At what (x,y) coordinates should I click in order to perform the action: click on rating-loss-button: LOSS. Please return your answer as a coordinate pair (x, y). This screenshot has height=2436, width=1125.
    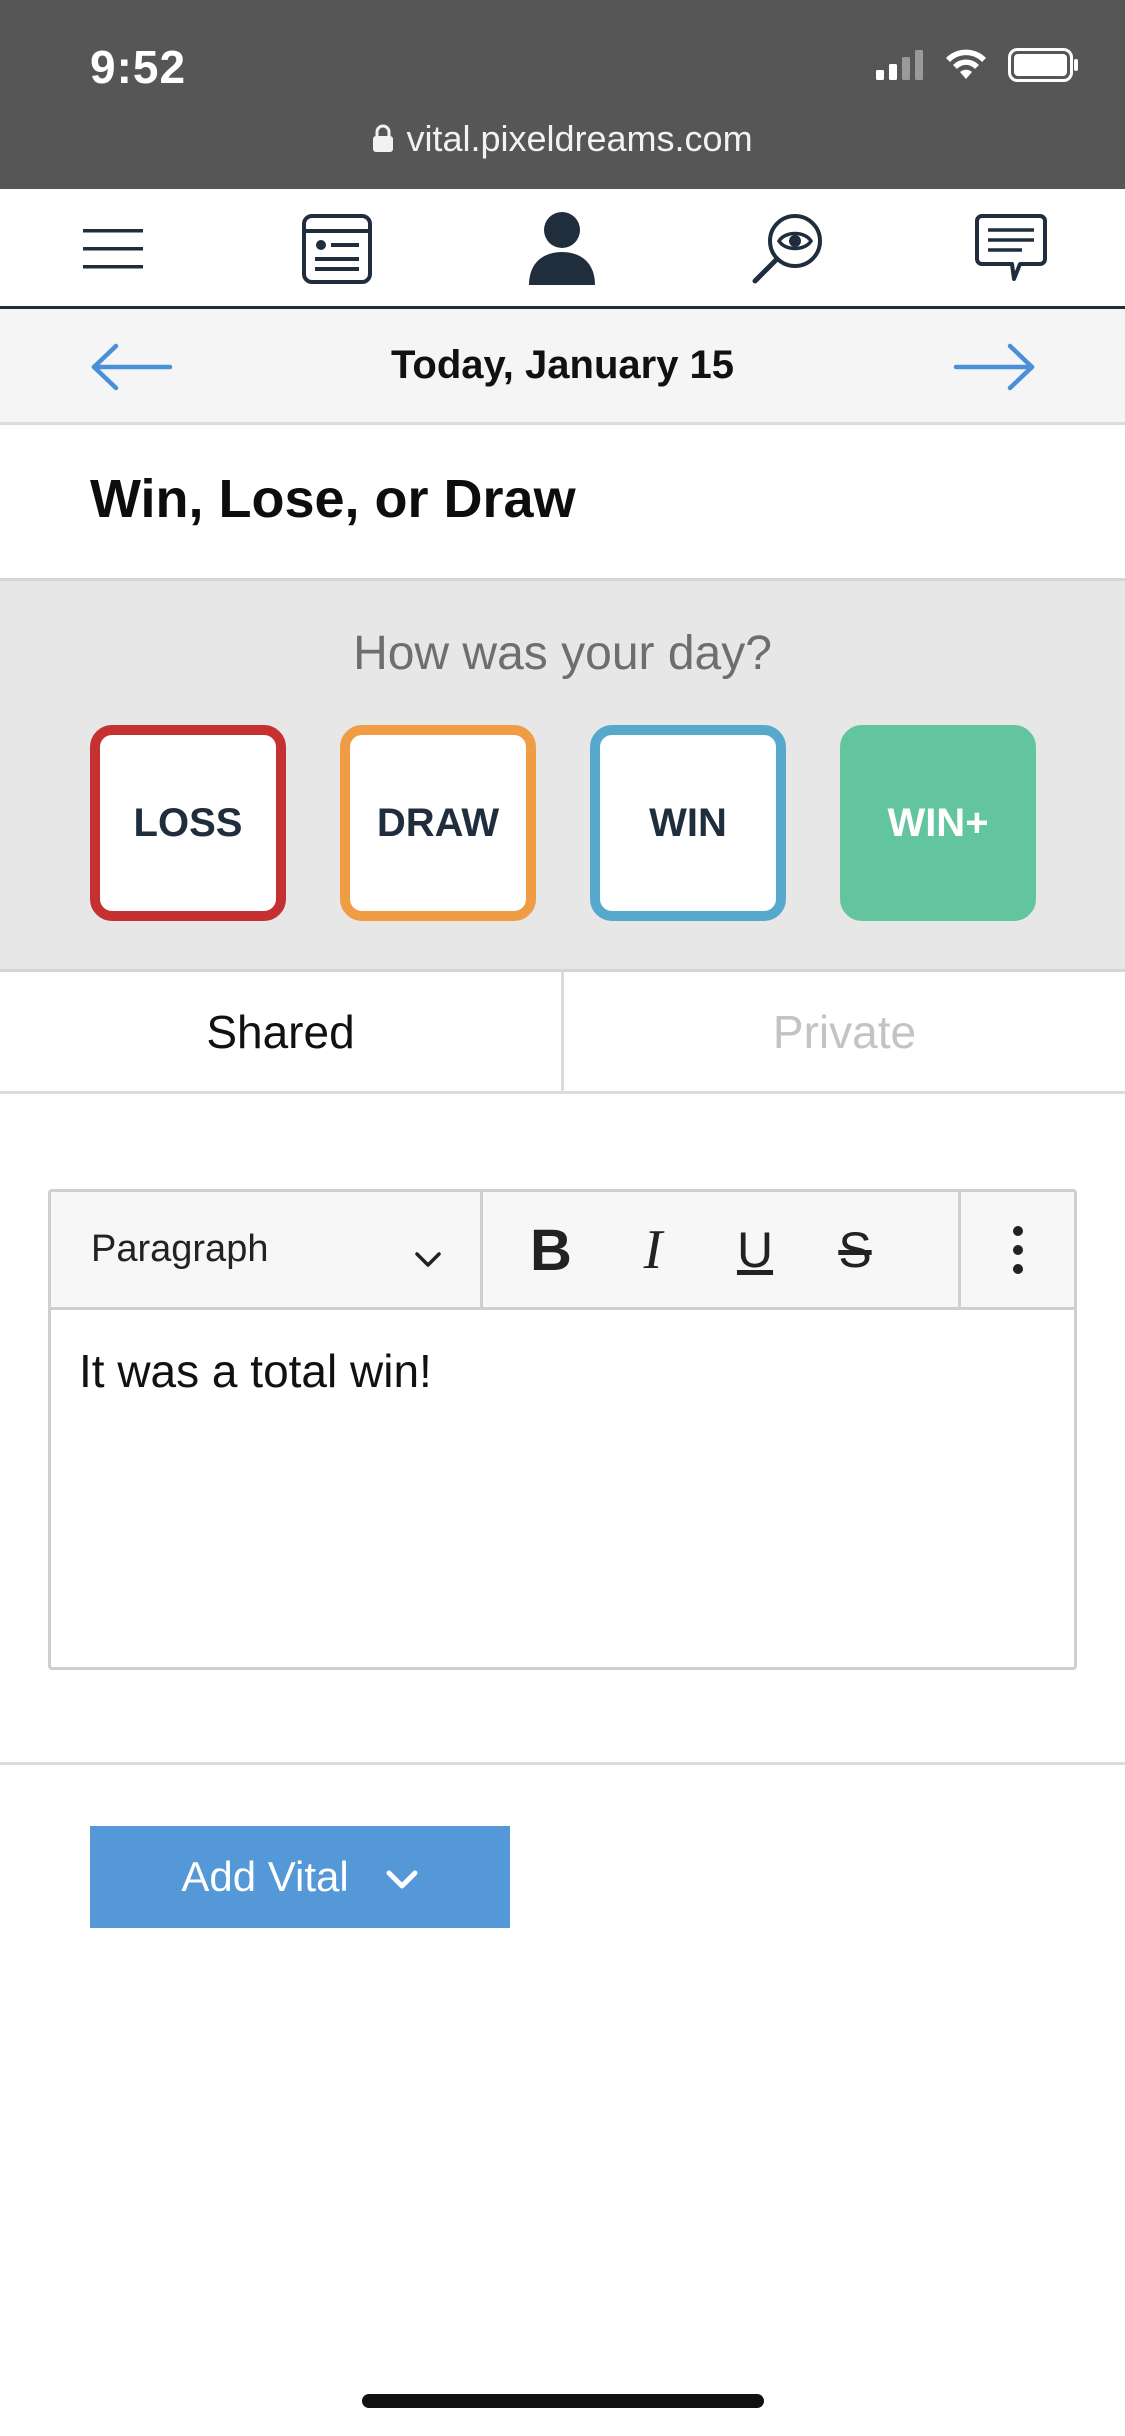
    Looking at the image, I should click on (188, 823).